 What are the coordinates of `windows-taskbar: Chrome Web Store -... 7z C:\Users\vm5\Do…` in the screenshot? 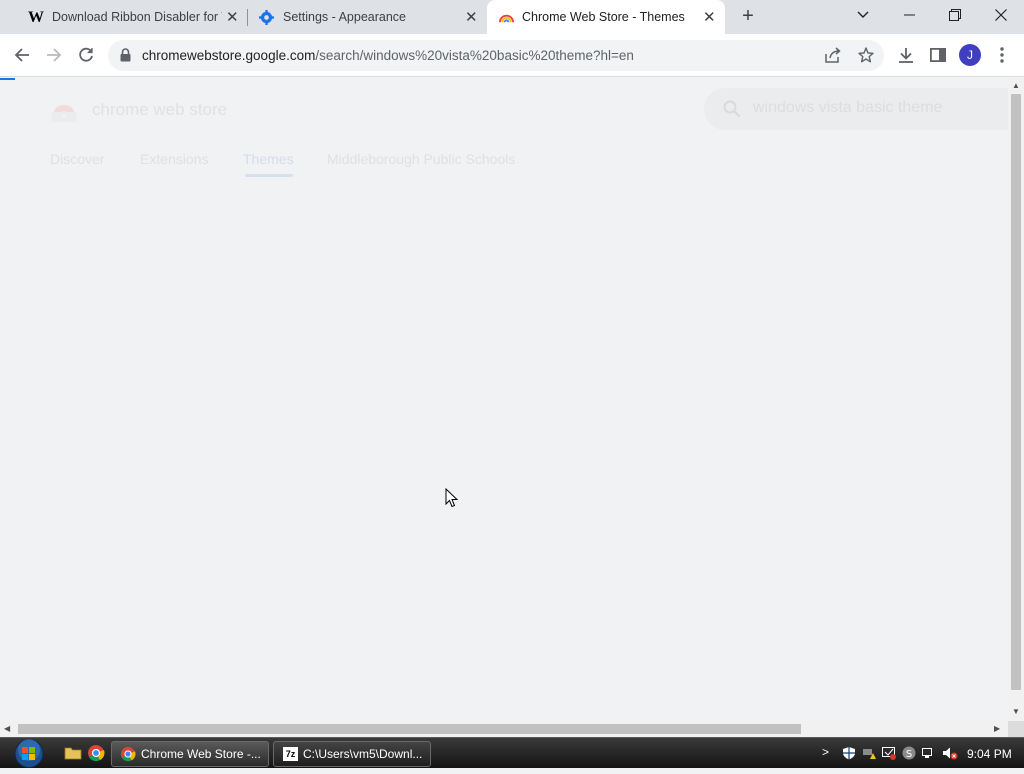 It's located at (512, 752).